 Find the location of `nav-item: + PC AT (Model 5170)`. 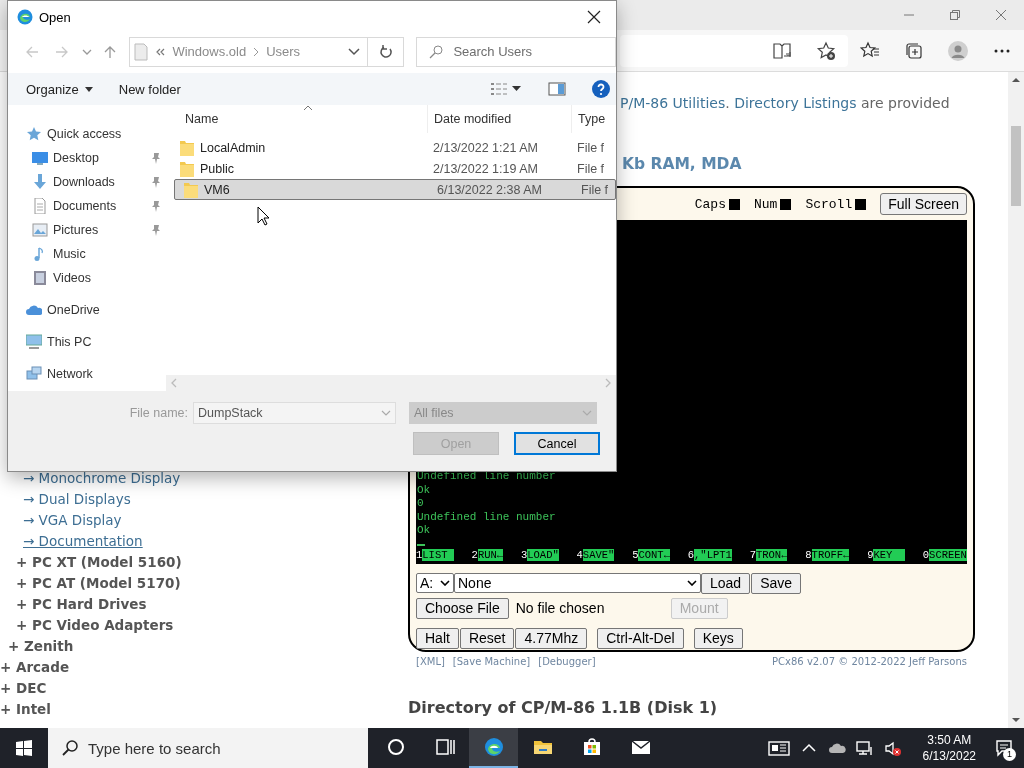

nav-item: + PC AT (Model 5170) is located at coordinates (98, 583).